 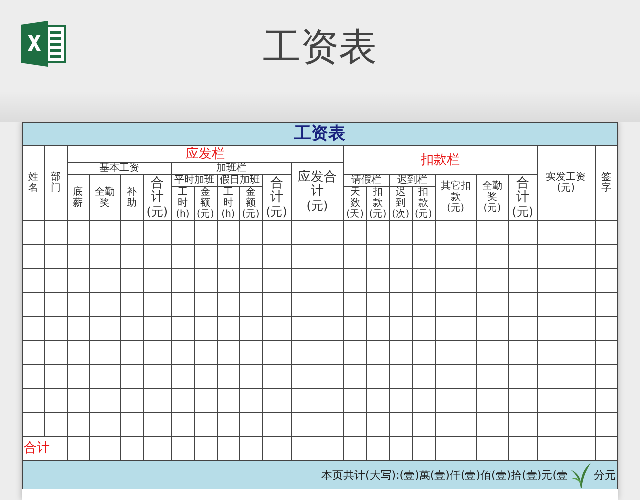 What do you see at coordinates (78, 197) in the screenshot?
I see `column-header: 底薪` at bounding box center [78, 197].